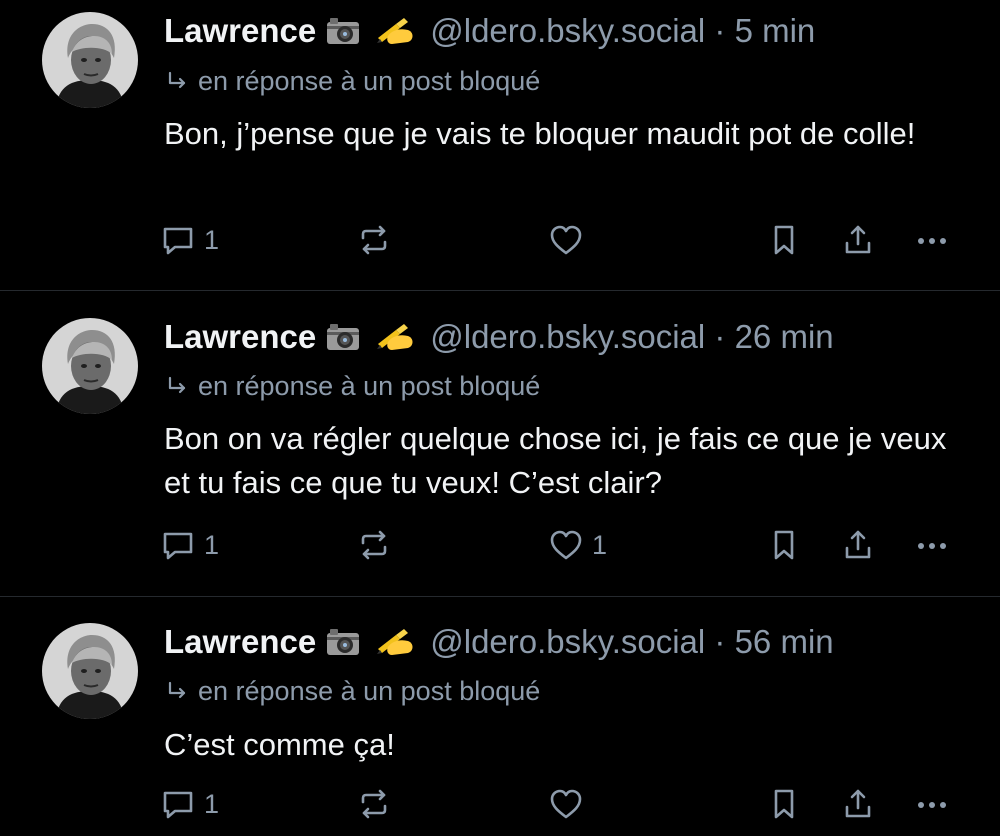  What do you see at coordinates (784, 336) in the screenshot?
I see `post-time: 26 min` at bounding box center [784, 336].